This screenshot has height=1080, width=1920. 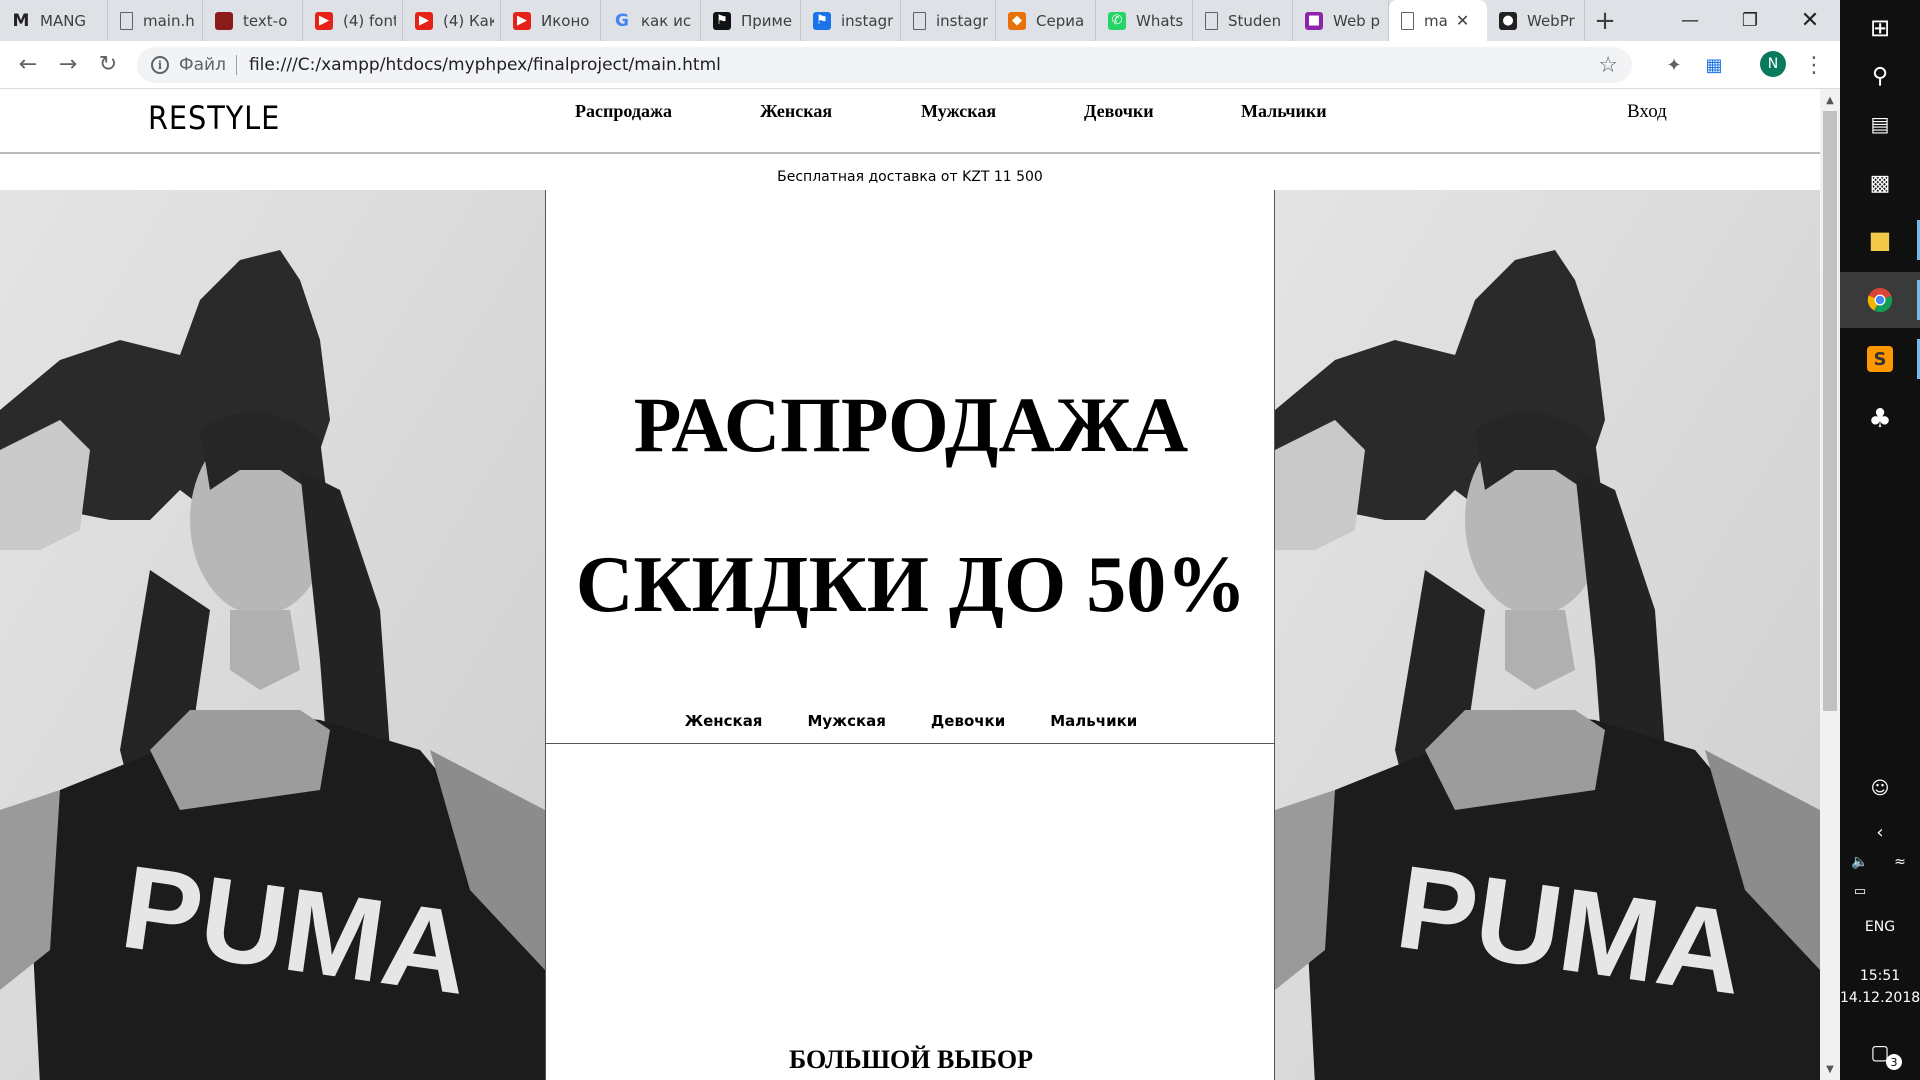 I want to click on browser-tab: Gкак ис, so click(x=651, y=20).